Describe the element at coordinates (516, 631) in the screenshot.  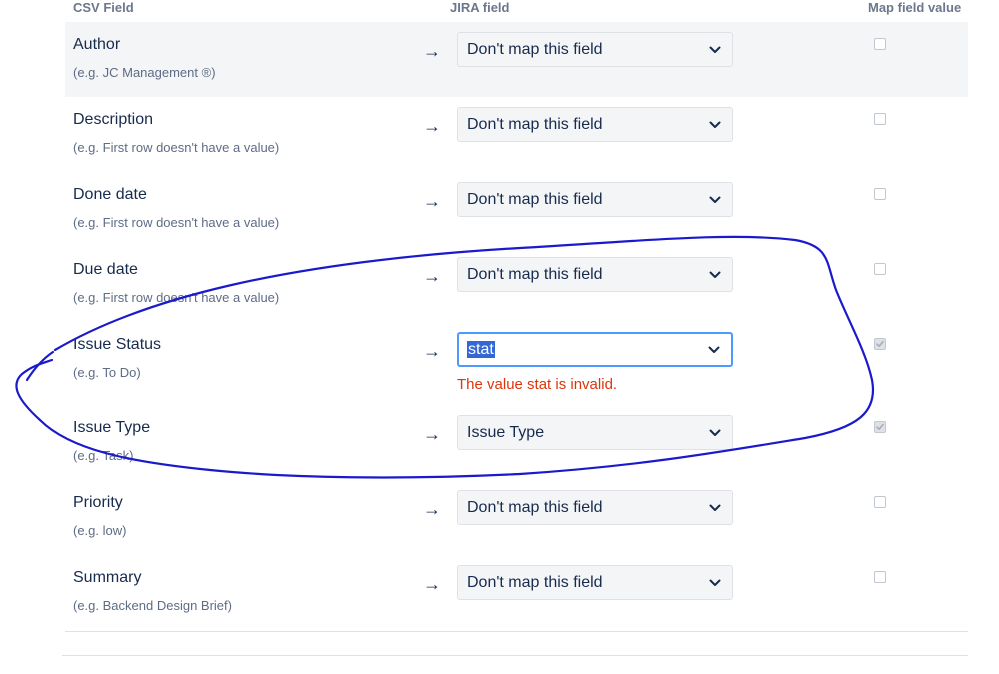
I see `table-bottom-divider` at that location.